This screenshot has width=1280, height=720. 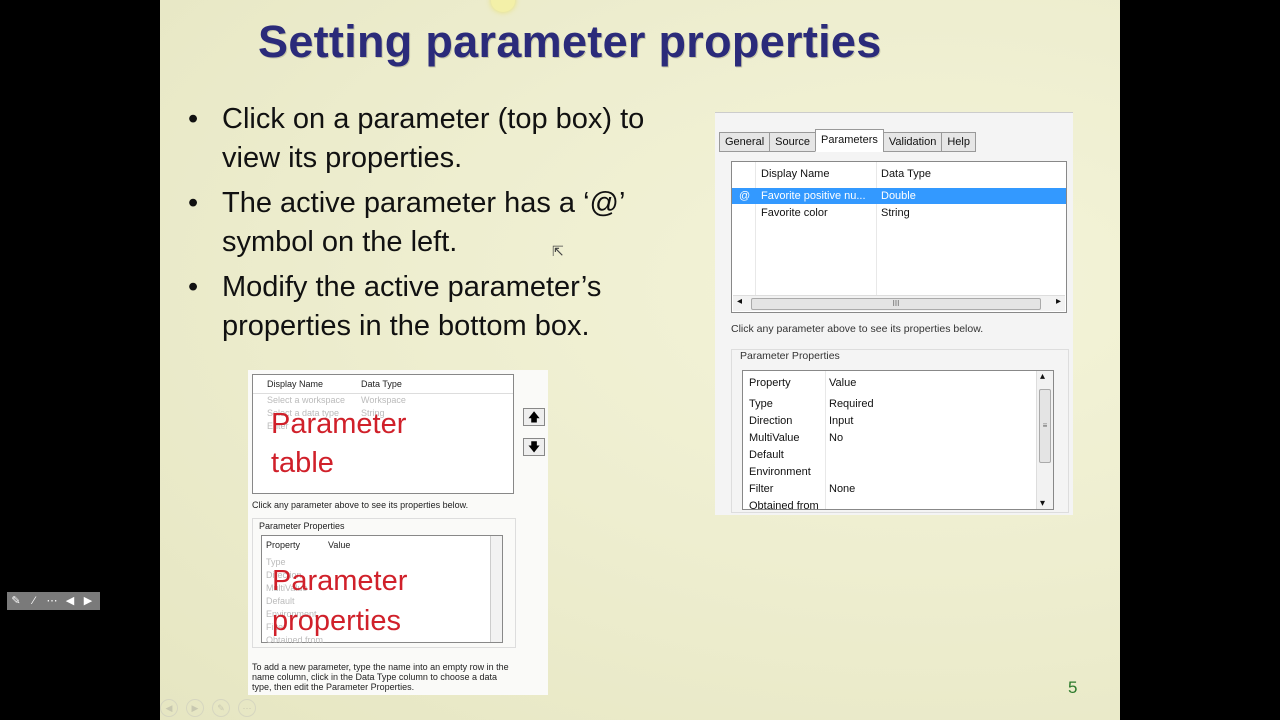 I want to click on presenter-toolbar: ✎ ⁄ ⋯ ◀ ▶, so click(x=53, y=601).